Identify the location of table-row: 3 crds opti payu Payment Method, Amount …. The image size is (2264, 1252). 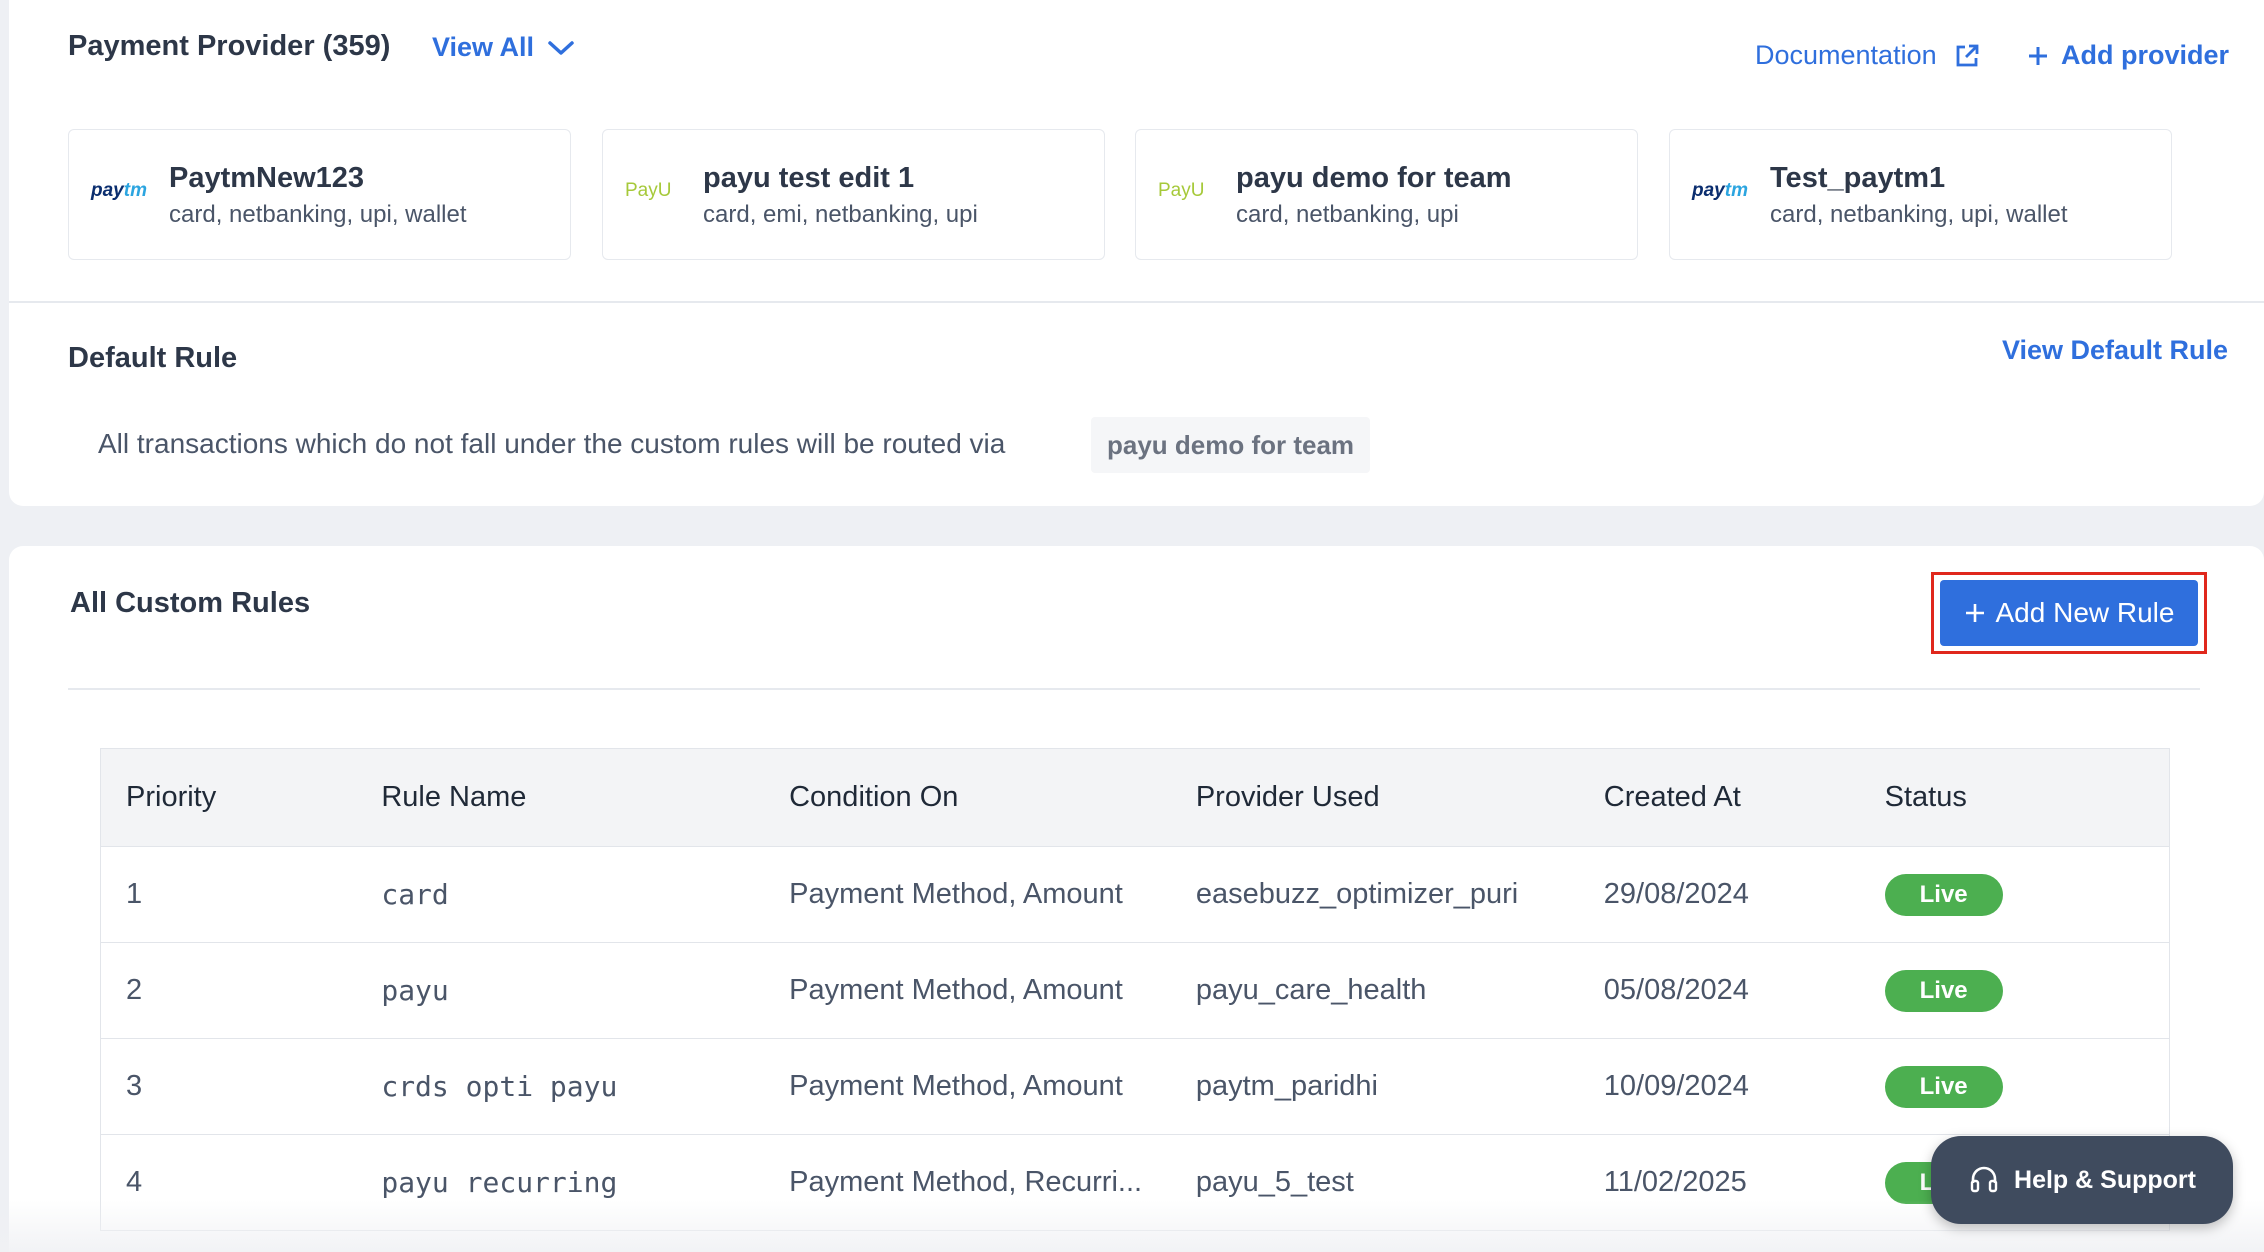
(1135, 1086).